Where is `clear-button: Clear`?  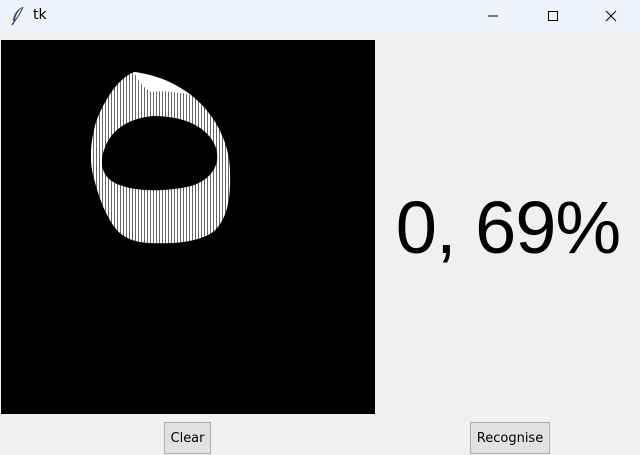
clear-button: Clear is located at coordinates (187, 438).